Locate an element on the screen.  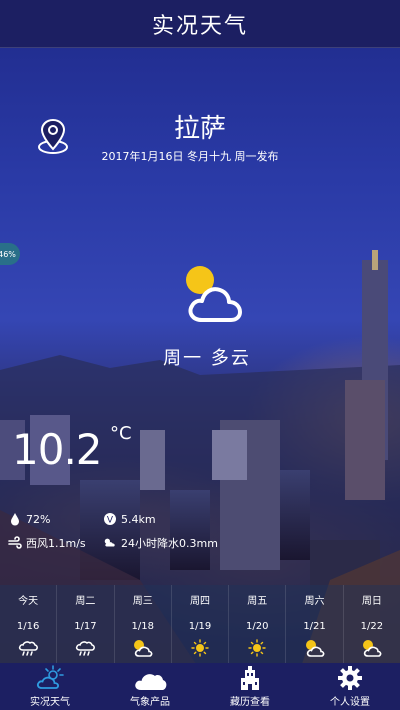
tab-live-weather: 实况天气 is located at coordinates (50, 686).